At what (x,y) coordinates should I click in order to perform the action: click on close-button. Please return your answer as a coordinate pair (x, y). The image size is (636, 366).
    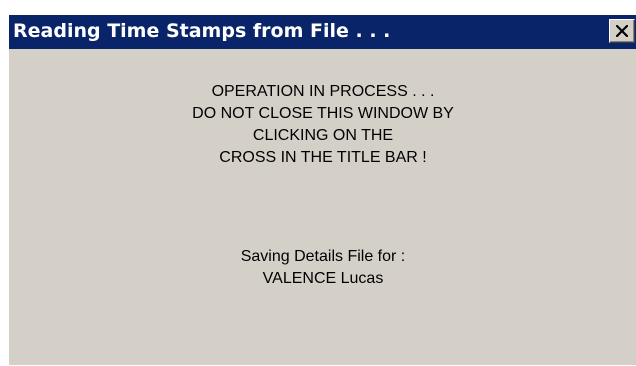
    Looking at the image, I should click on (622, 31).